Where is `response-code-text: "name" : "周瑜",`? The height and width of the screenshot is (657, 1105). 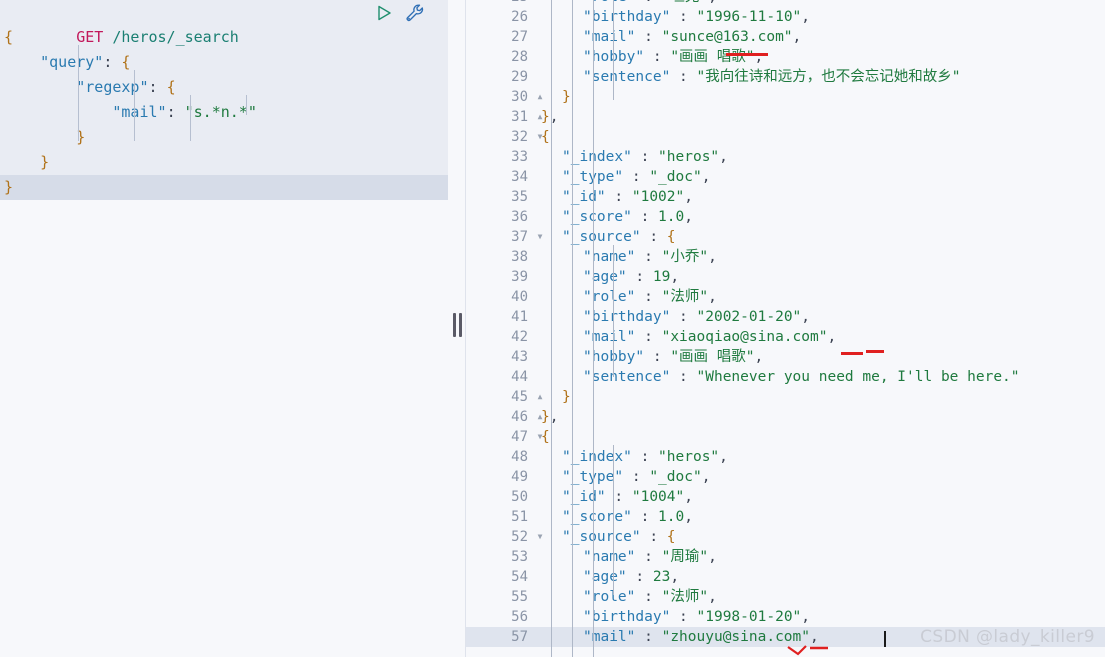
response-code-text: "name" : "周瑜", is located at coordinates (650, 557).